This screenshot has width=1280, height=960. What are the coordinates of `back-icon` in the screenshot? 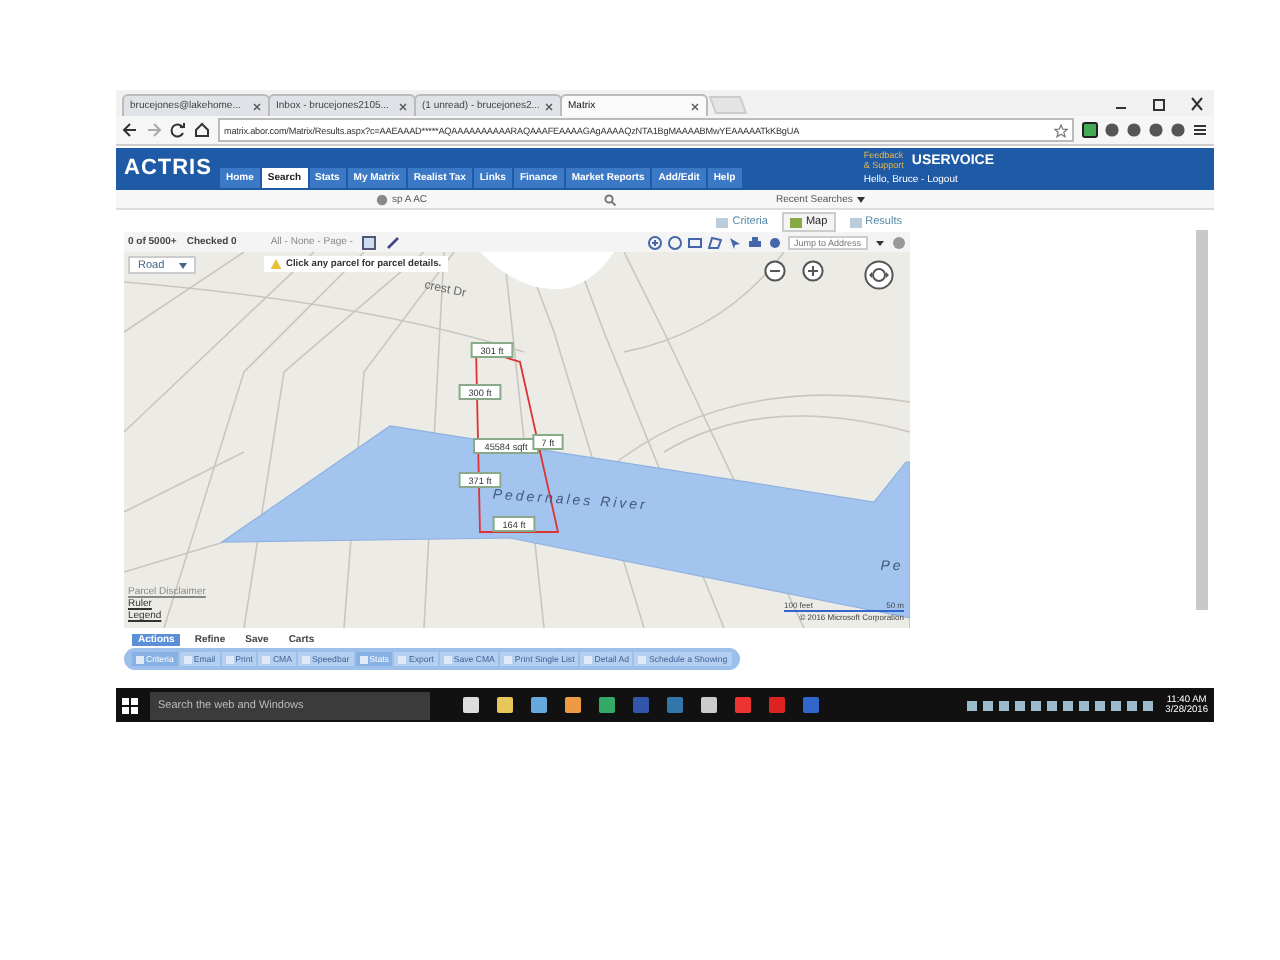 It's located at (130, 130).